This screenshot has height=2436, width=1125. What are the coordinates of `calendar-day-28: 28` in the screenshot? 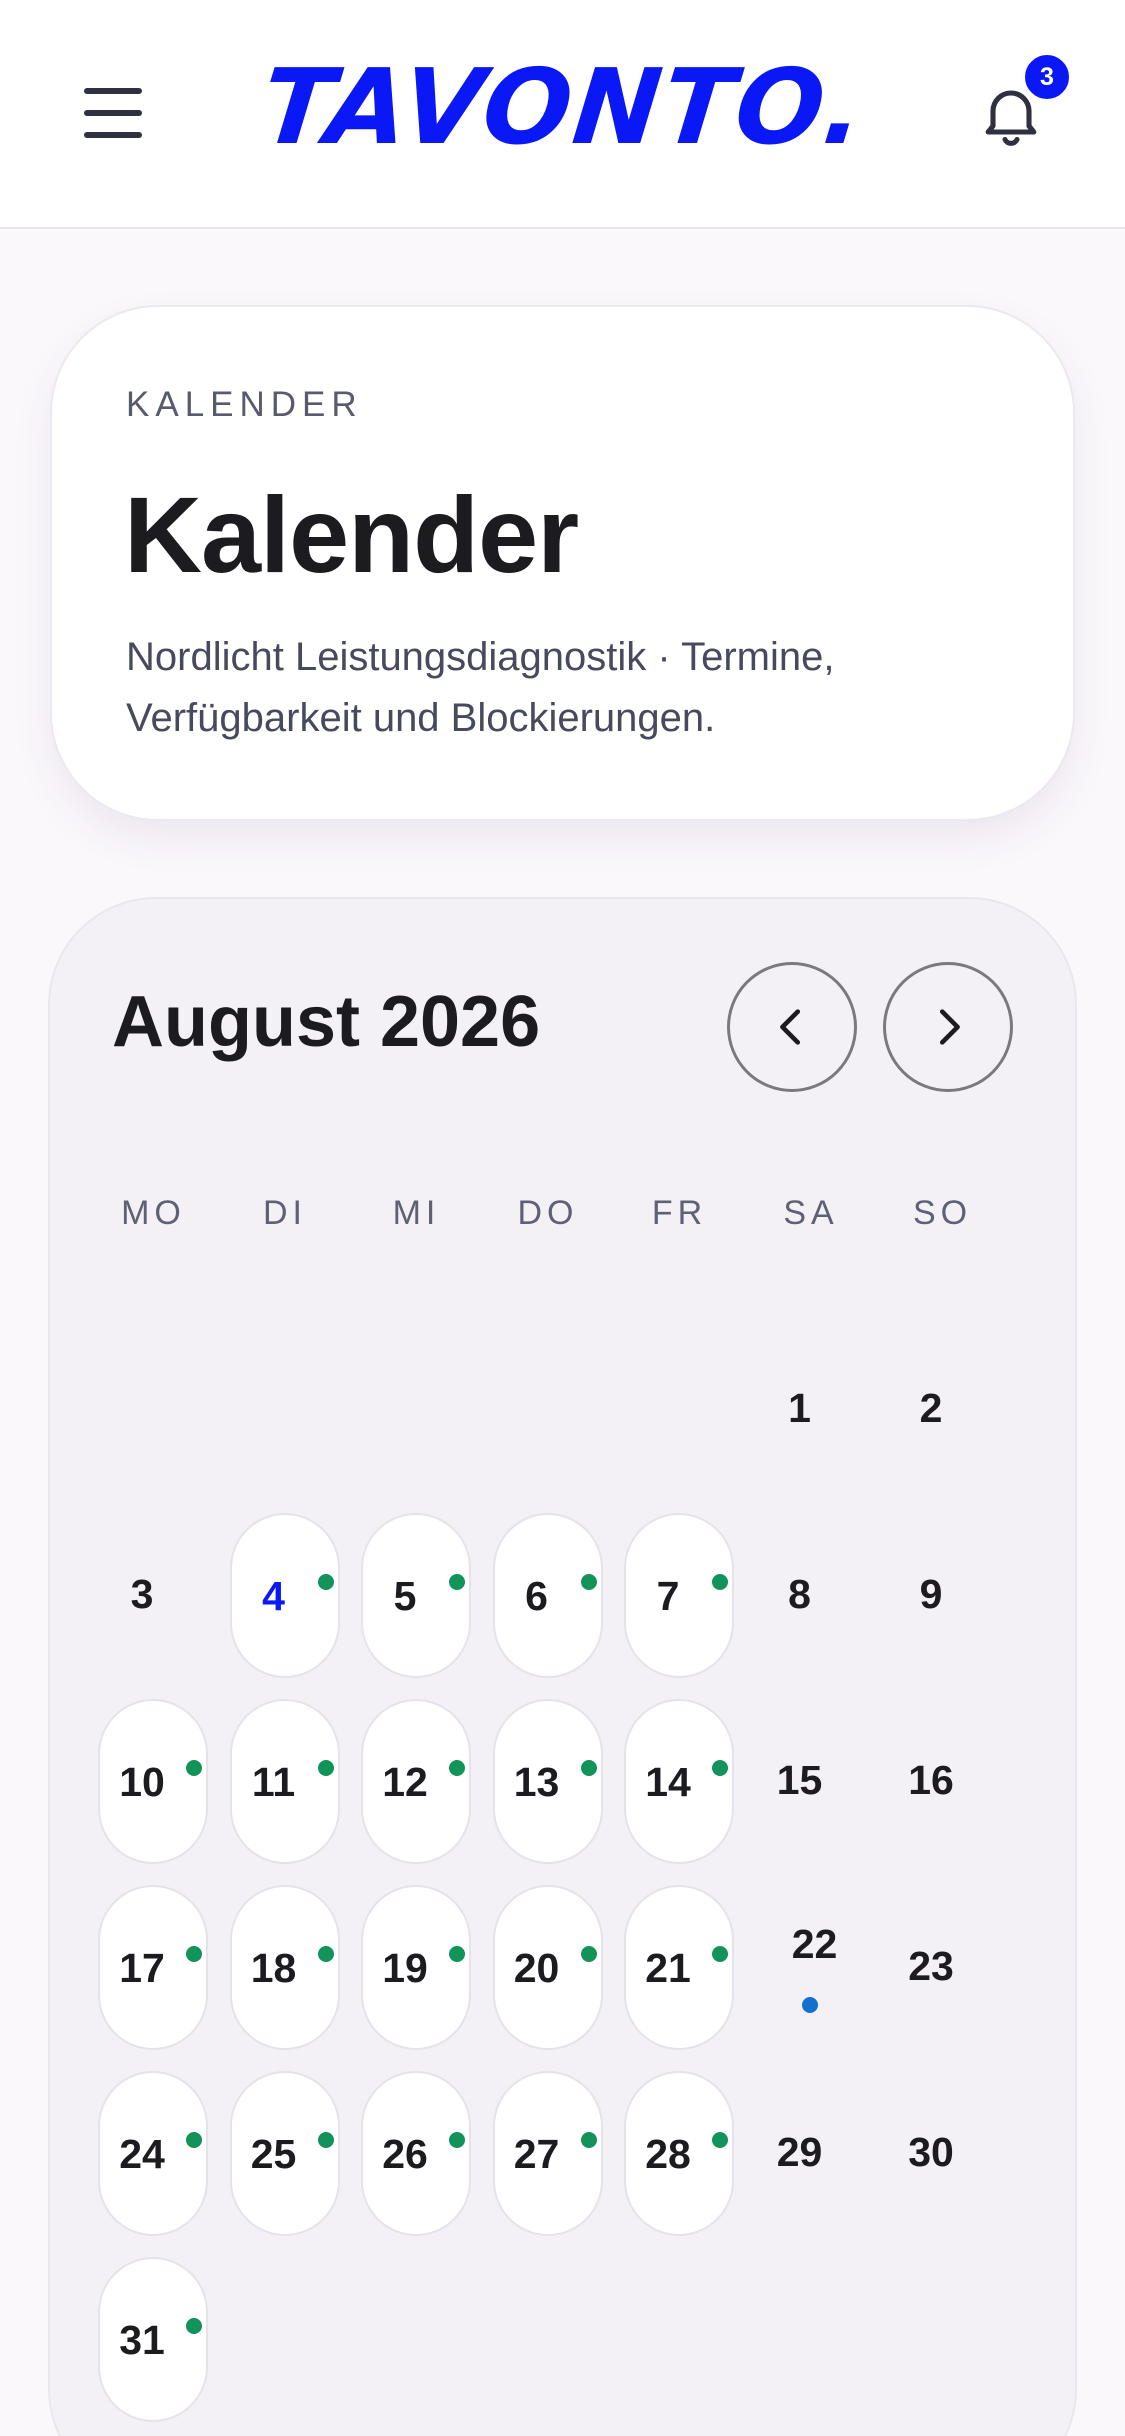 It's located at (679, 2153).